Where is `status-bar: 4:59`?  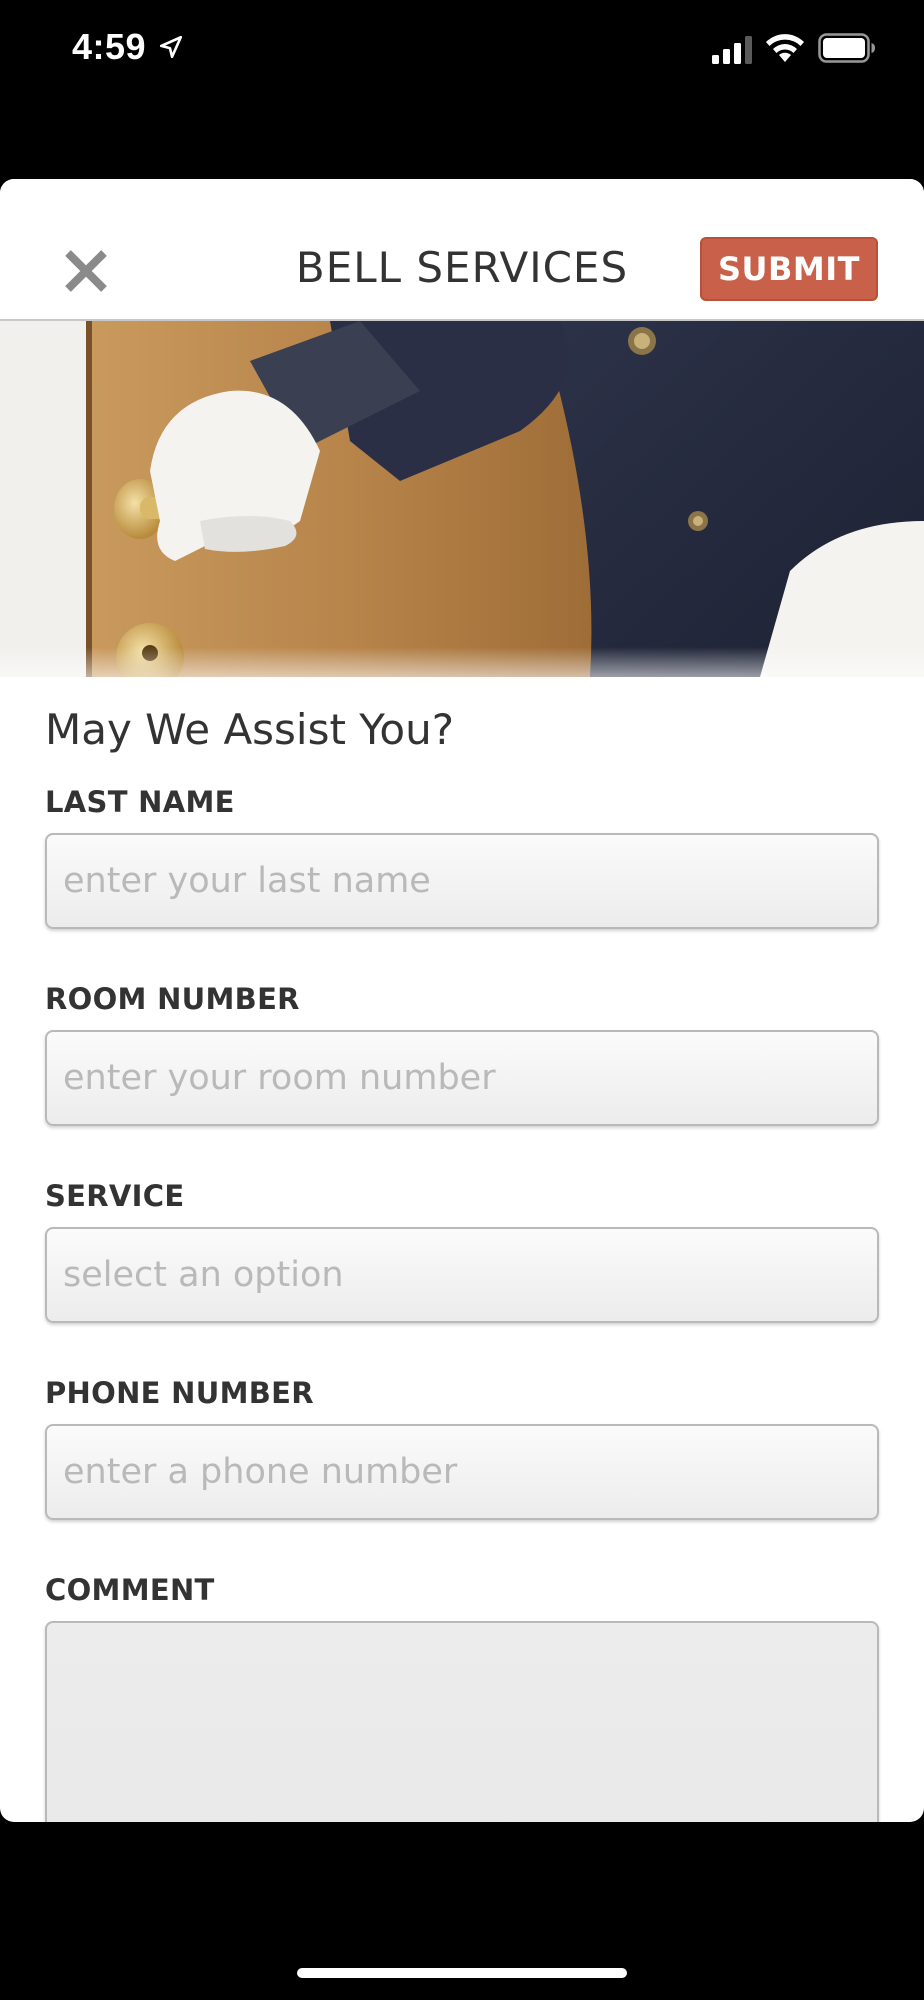
status-bar: 4:59 is located at coordinates (462, 50).